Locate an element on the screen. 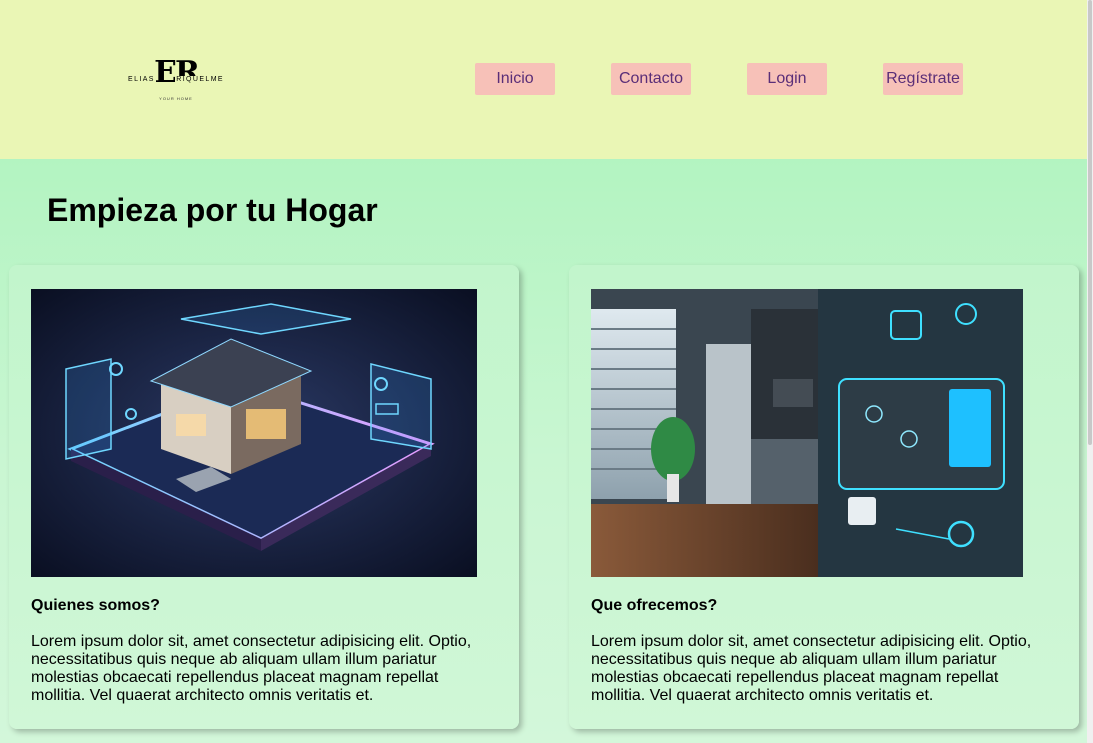  brand-logo: ER ELIAS RIQUELME YOUR HOME is located at coordinates (176, 81).